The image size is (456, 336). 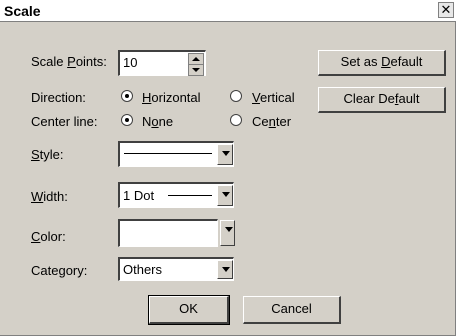 I want to click on category-select: Others, so click(x=176, y=269).